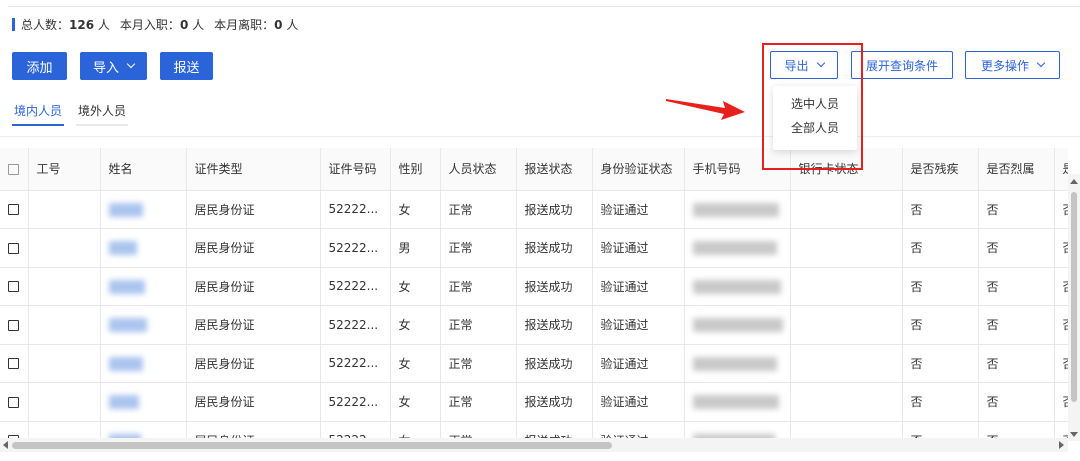 This screenshot has width=1080, height=461. Describe the element at coordinates (355, 169) in the screenshot. I see `column-header: 证件号码` at that location.